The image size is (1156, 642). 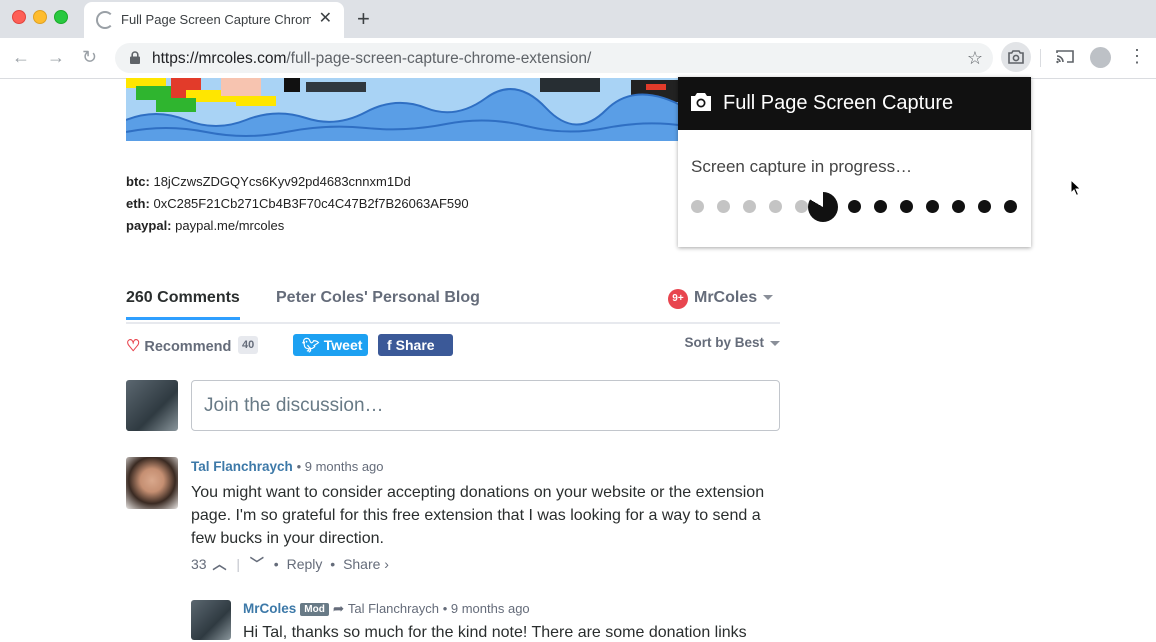 I want to click on facebook-share-button: f Share, so click(x=415, y=345).